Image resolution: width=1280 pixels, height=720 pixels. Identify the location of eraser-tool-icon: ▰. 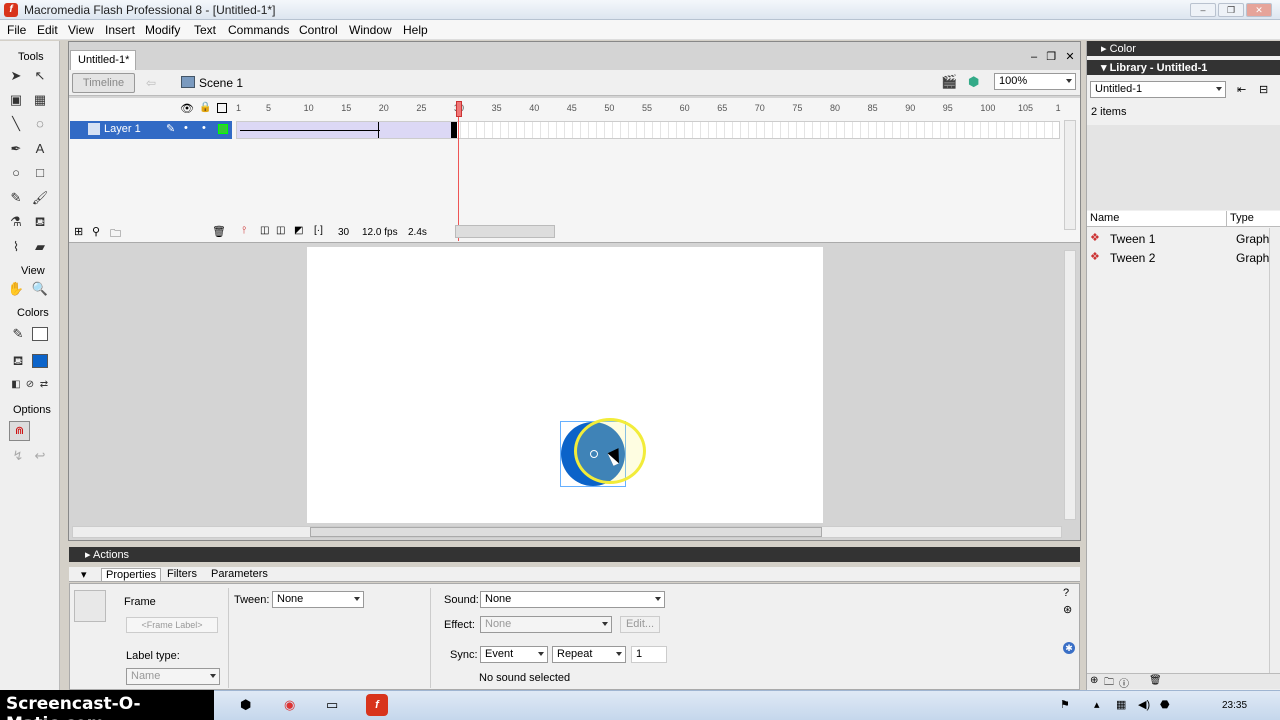
(40, 247).